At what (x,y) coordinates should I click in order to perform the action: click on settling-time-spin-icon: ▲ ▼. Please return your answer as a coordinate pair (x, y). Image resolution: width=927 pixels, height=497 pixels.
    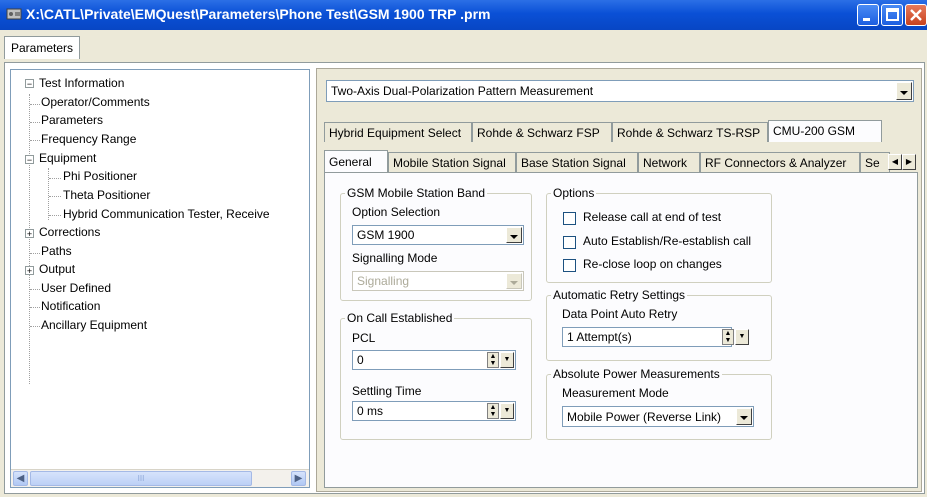
    Looking at the image, I should click on (493, 411).